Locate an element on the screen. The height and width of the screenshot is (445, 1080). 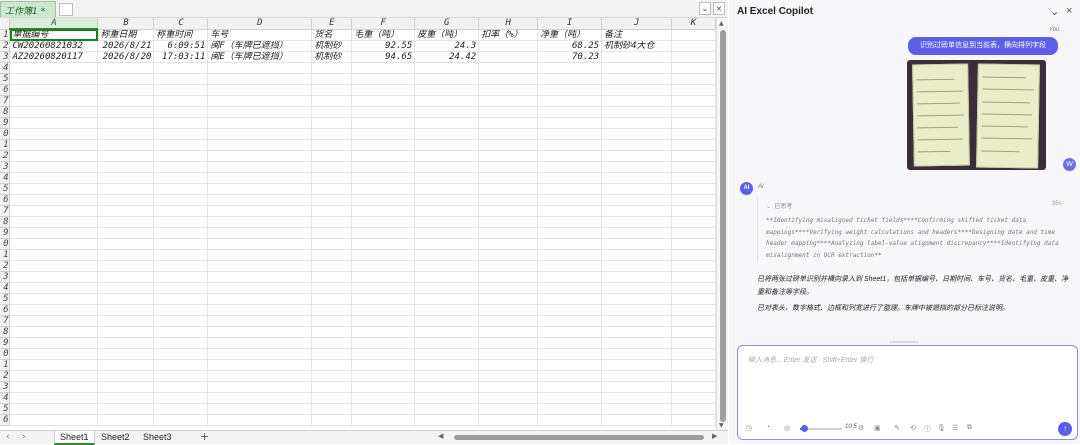
cell: 24.3 is located at coordinates (447, 46).